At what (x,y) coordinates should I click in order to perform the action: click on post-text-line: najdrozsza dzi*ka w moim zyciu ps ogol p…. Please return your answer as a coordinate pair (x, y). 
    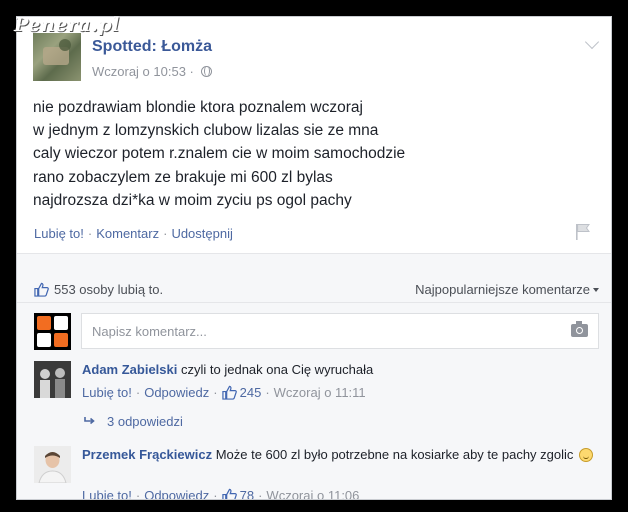
    Looking at the image, I should click on (192, 200).